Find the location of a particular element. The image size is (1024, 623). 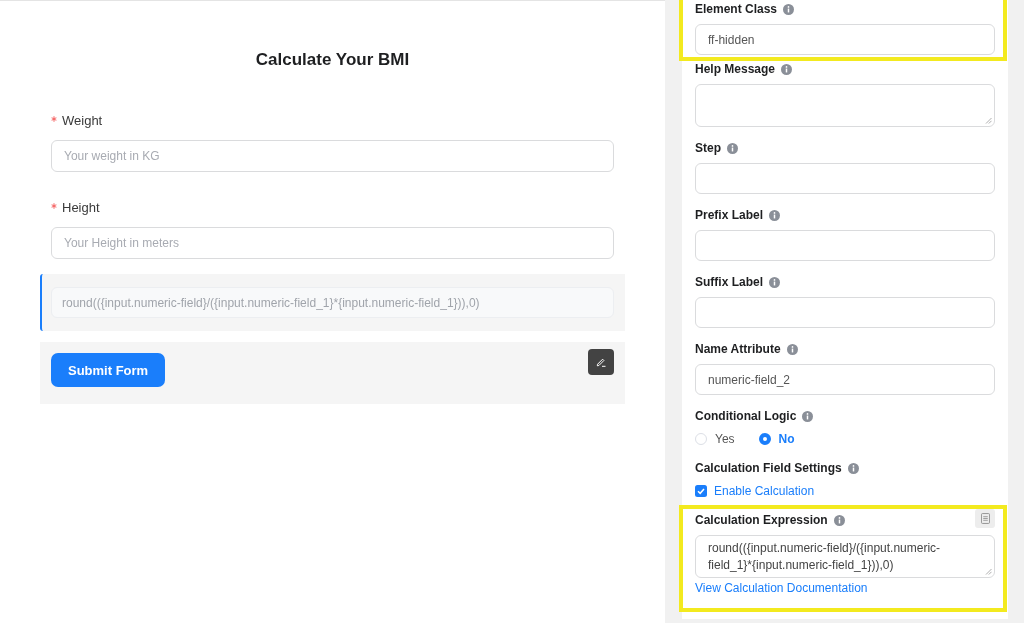

field-label: Help Message is located at coordinates (735, 69).